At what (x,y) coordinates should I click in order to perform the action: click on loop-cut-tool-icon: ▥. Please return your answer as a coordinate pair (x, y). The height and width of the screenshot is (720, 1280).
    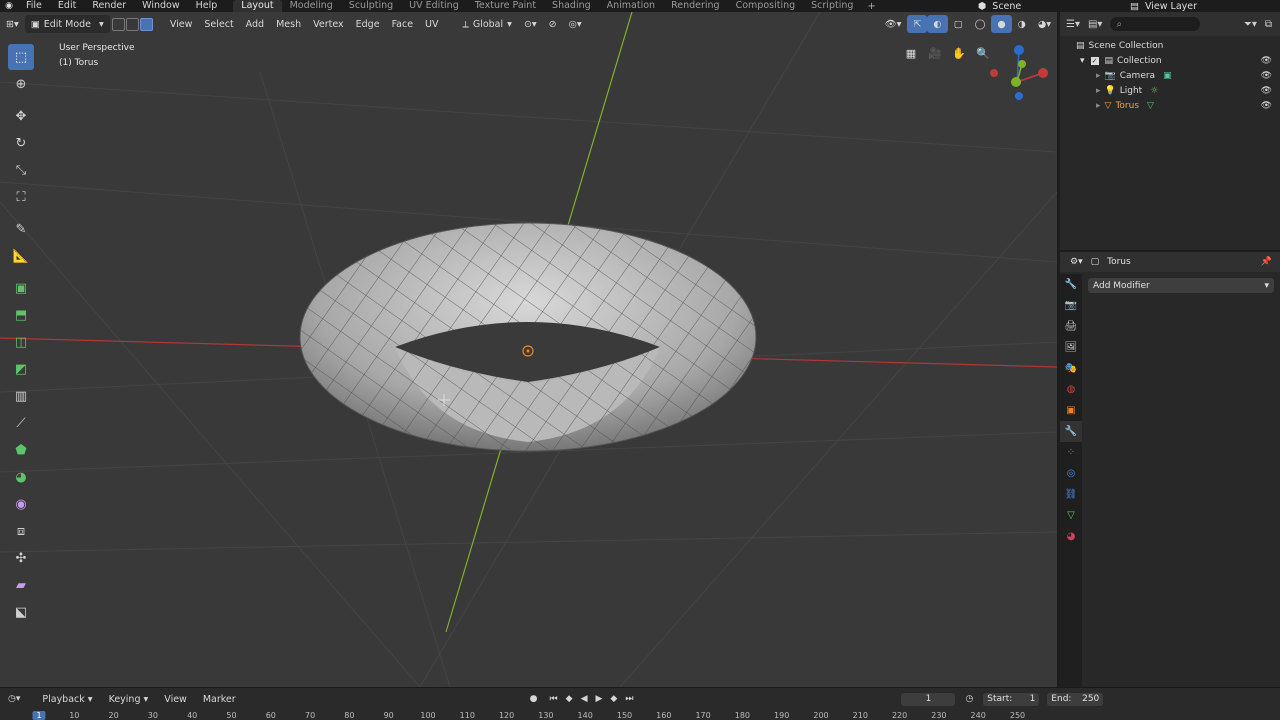
    Looking at the image, I should click on (21, 396).